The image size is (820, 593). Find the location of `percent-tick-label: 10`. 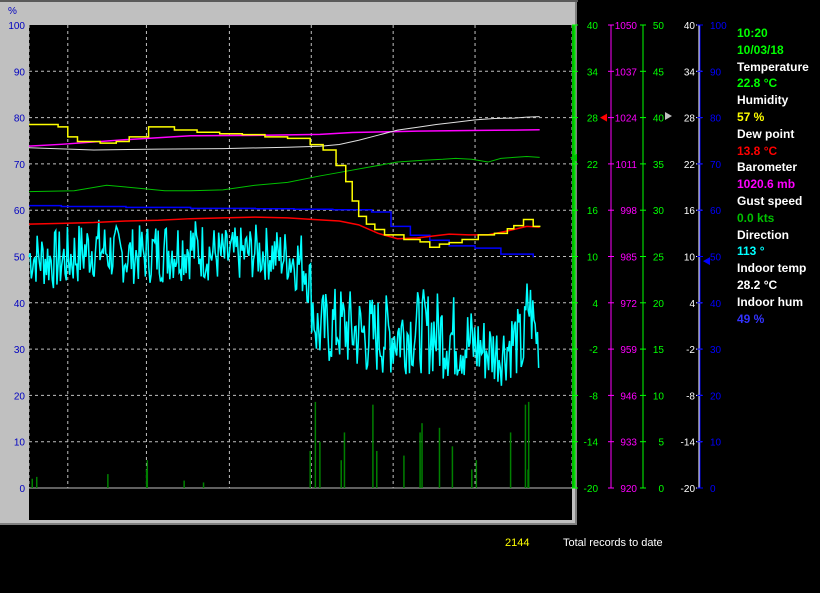

percent-tick-label: 10 is located at coordinates (20, 443).